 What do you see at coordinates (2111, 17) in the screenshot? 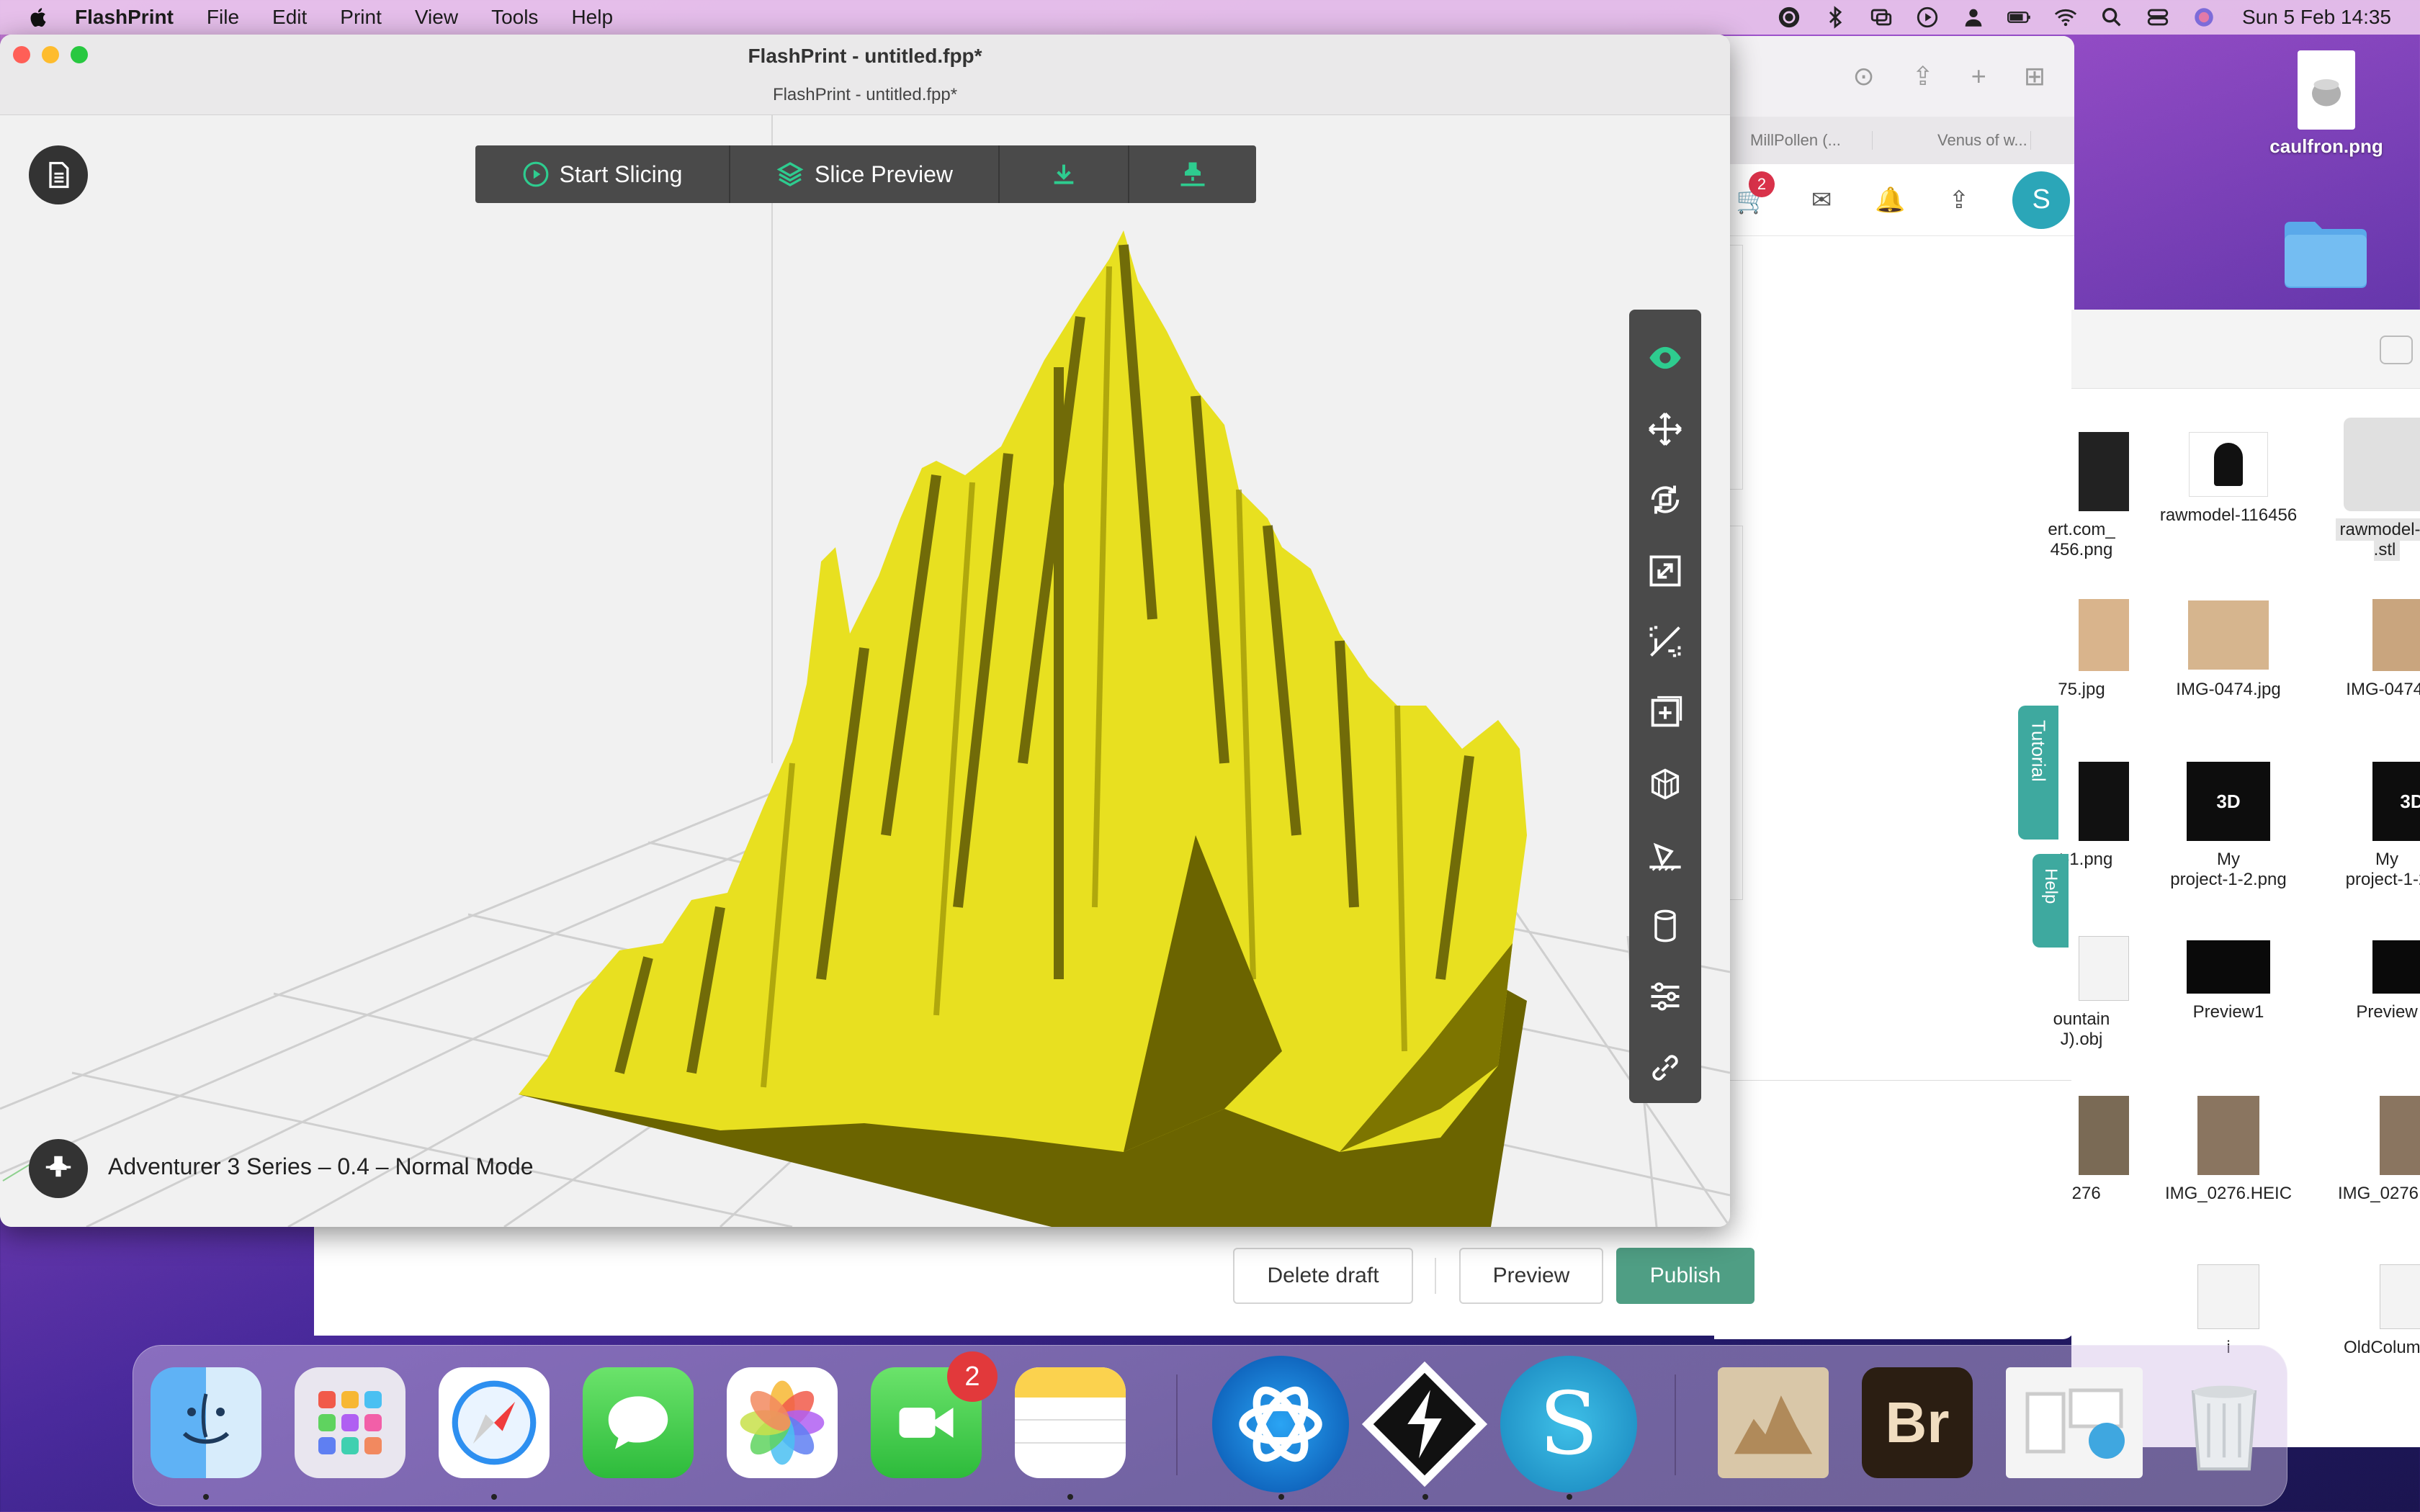
I see `spotlight-search-icon` at bounding box center [2111, 17].